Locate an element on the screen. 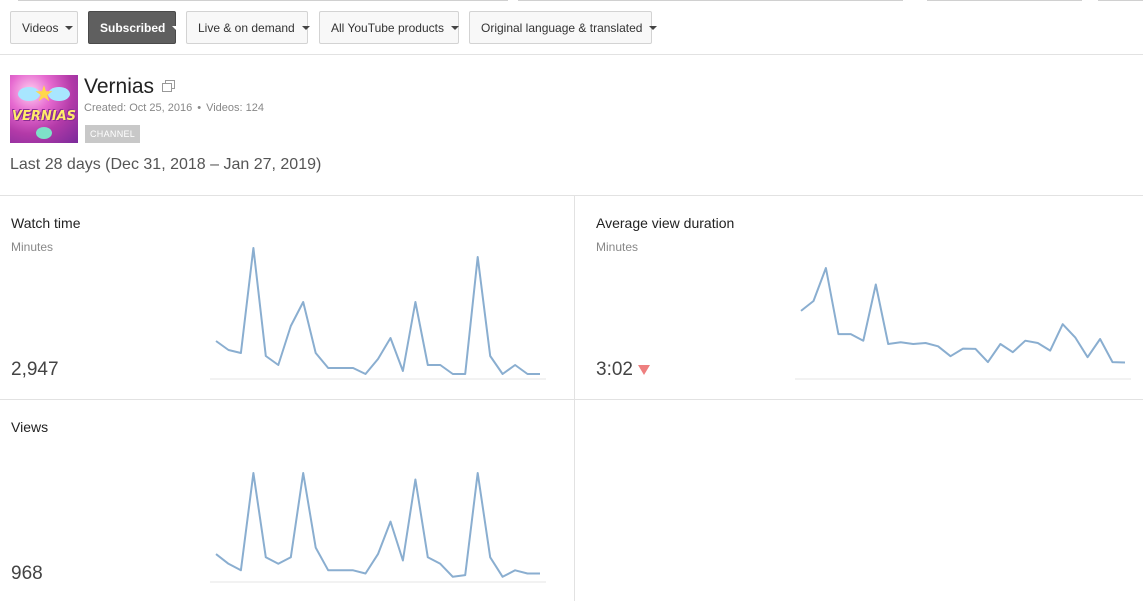 The height and width of the screenshot is (601, 1143). views-sparkline is located at coordinates (378, 527).